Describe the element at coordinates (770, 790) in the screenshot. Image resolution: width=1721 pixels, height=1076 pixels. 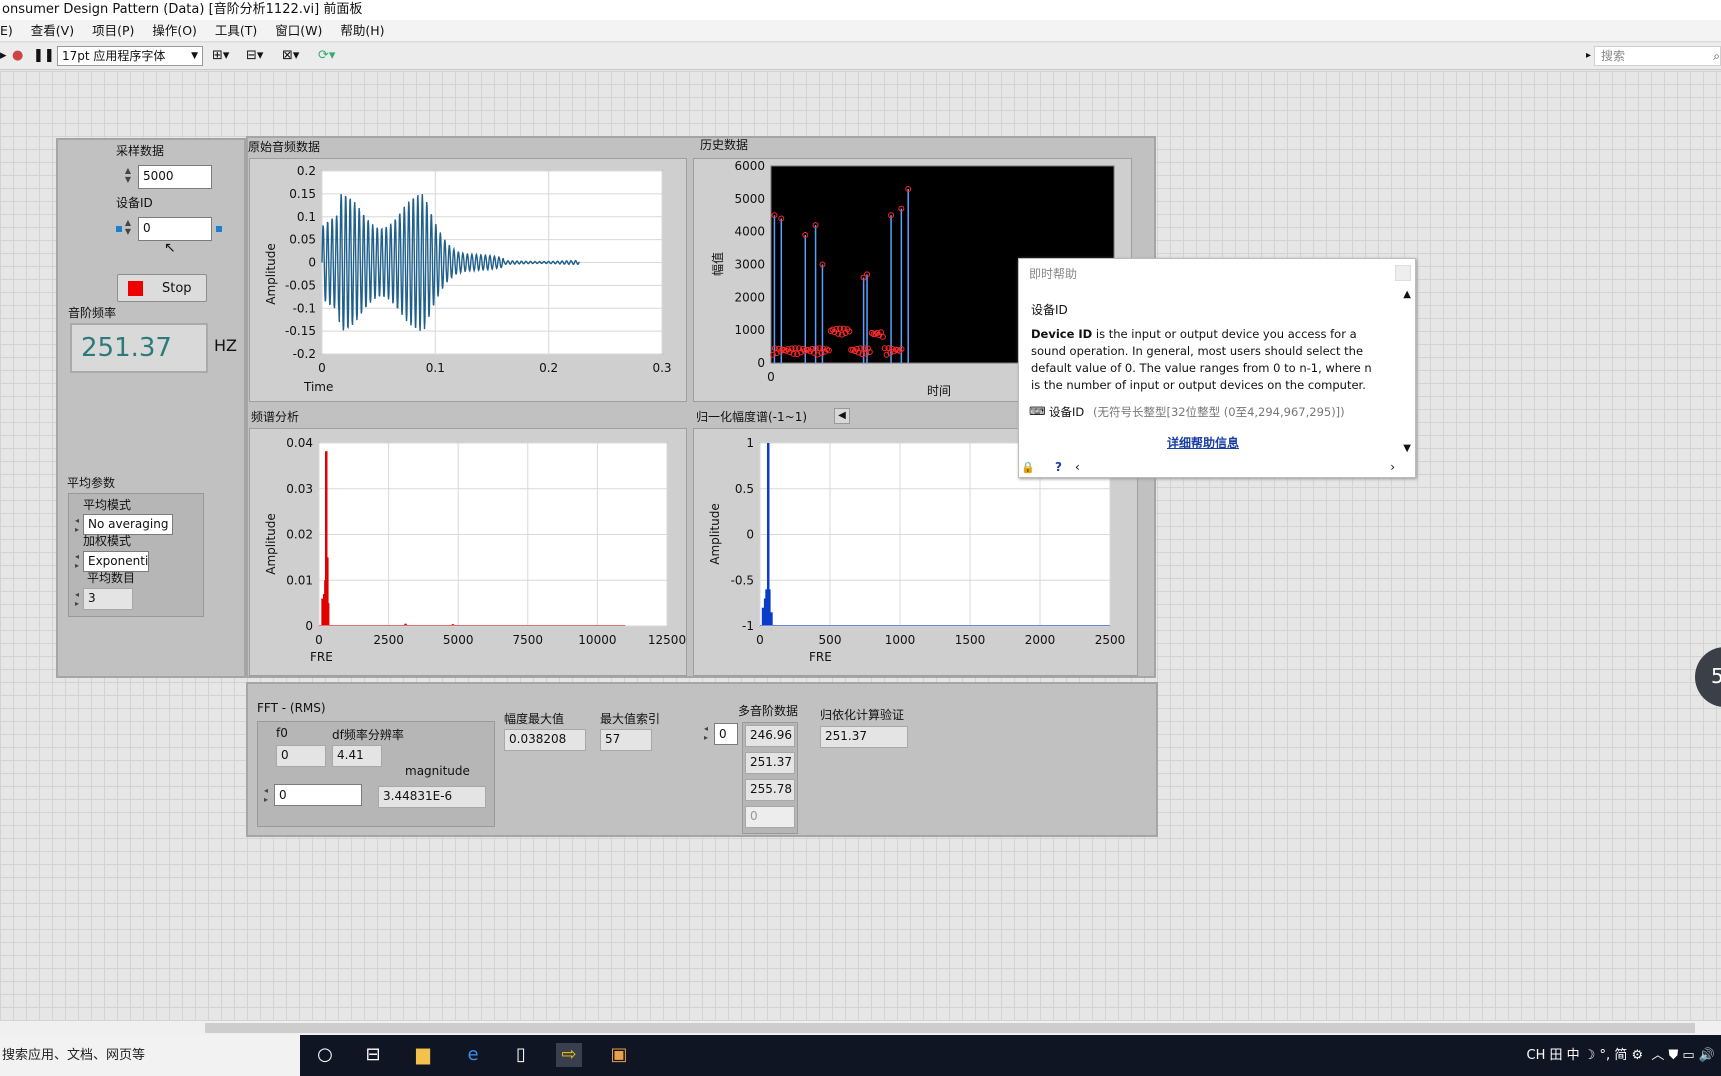
I see `multi-value-2: 255.78` at that location.